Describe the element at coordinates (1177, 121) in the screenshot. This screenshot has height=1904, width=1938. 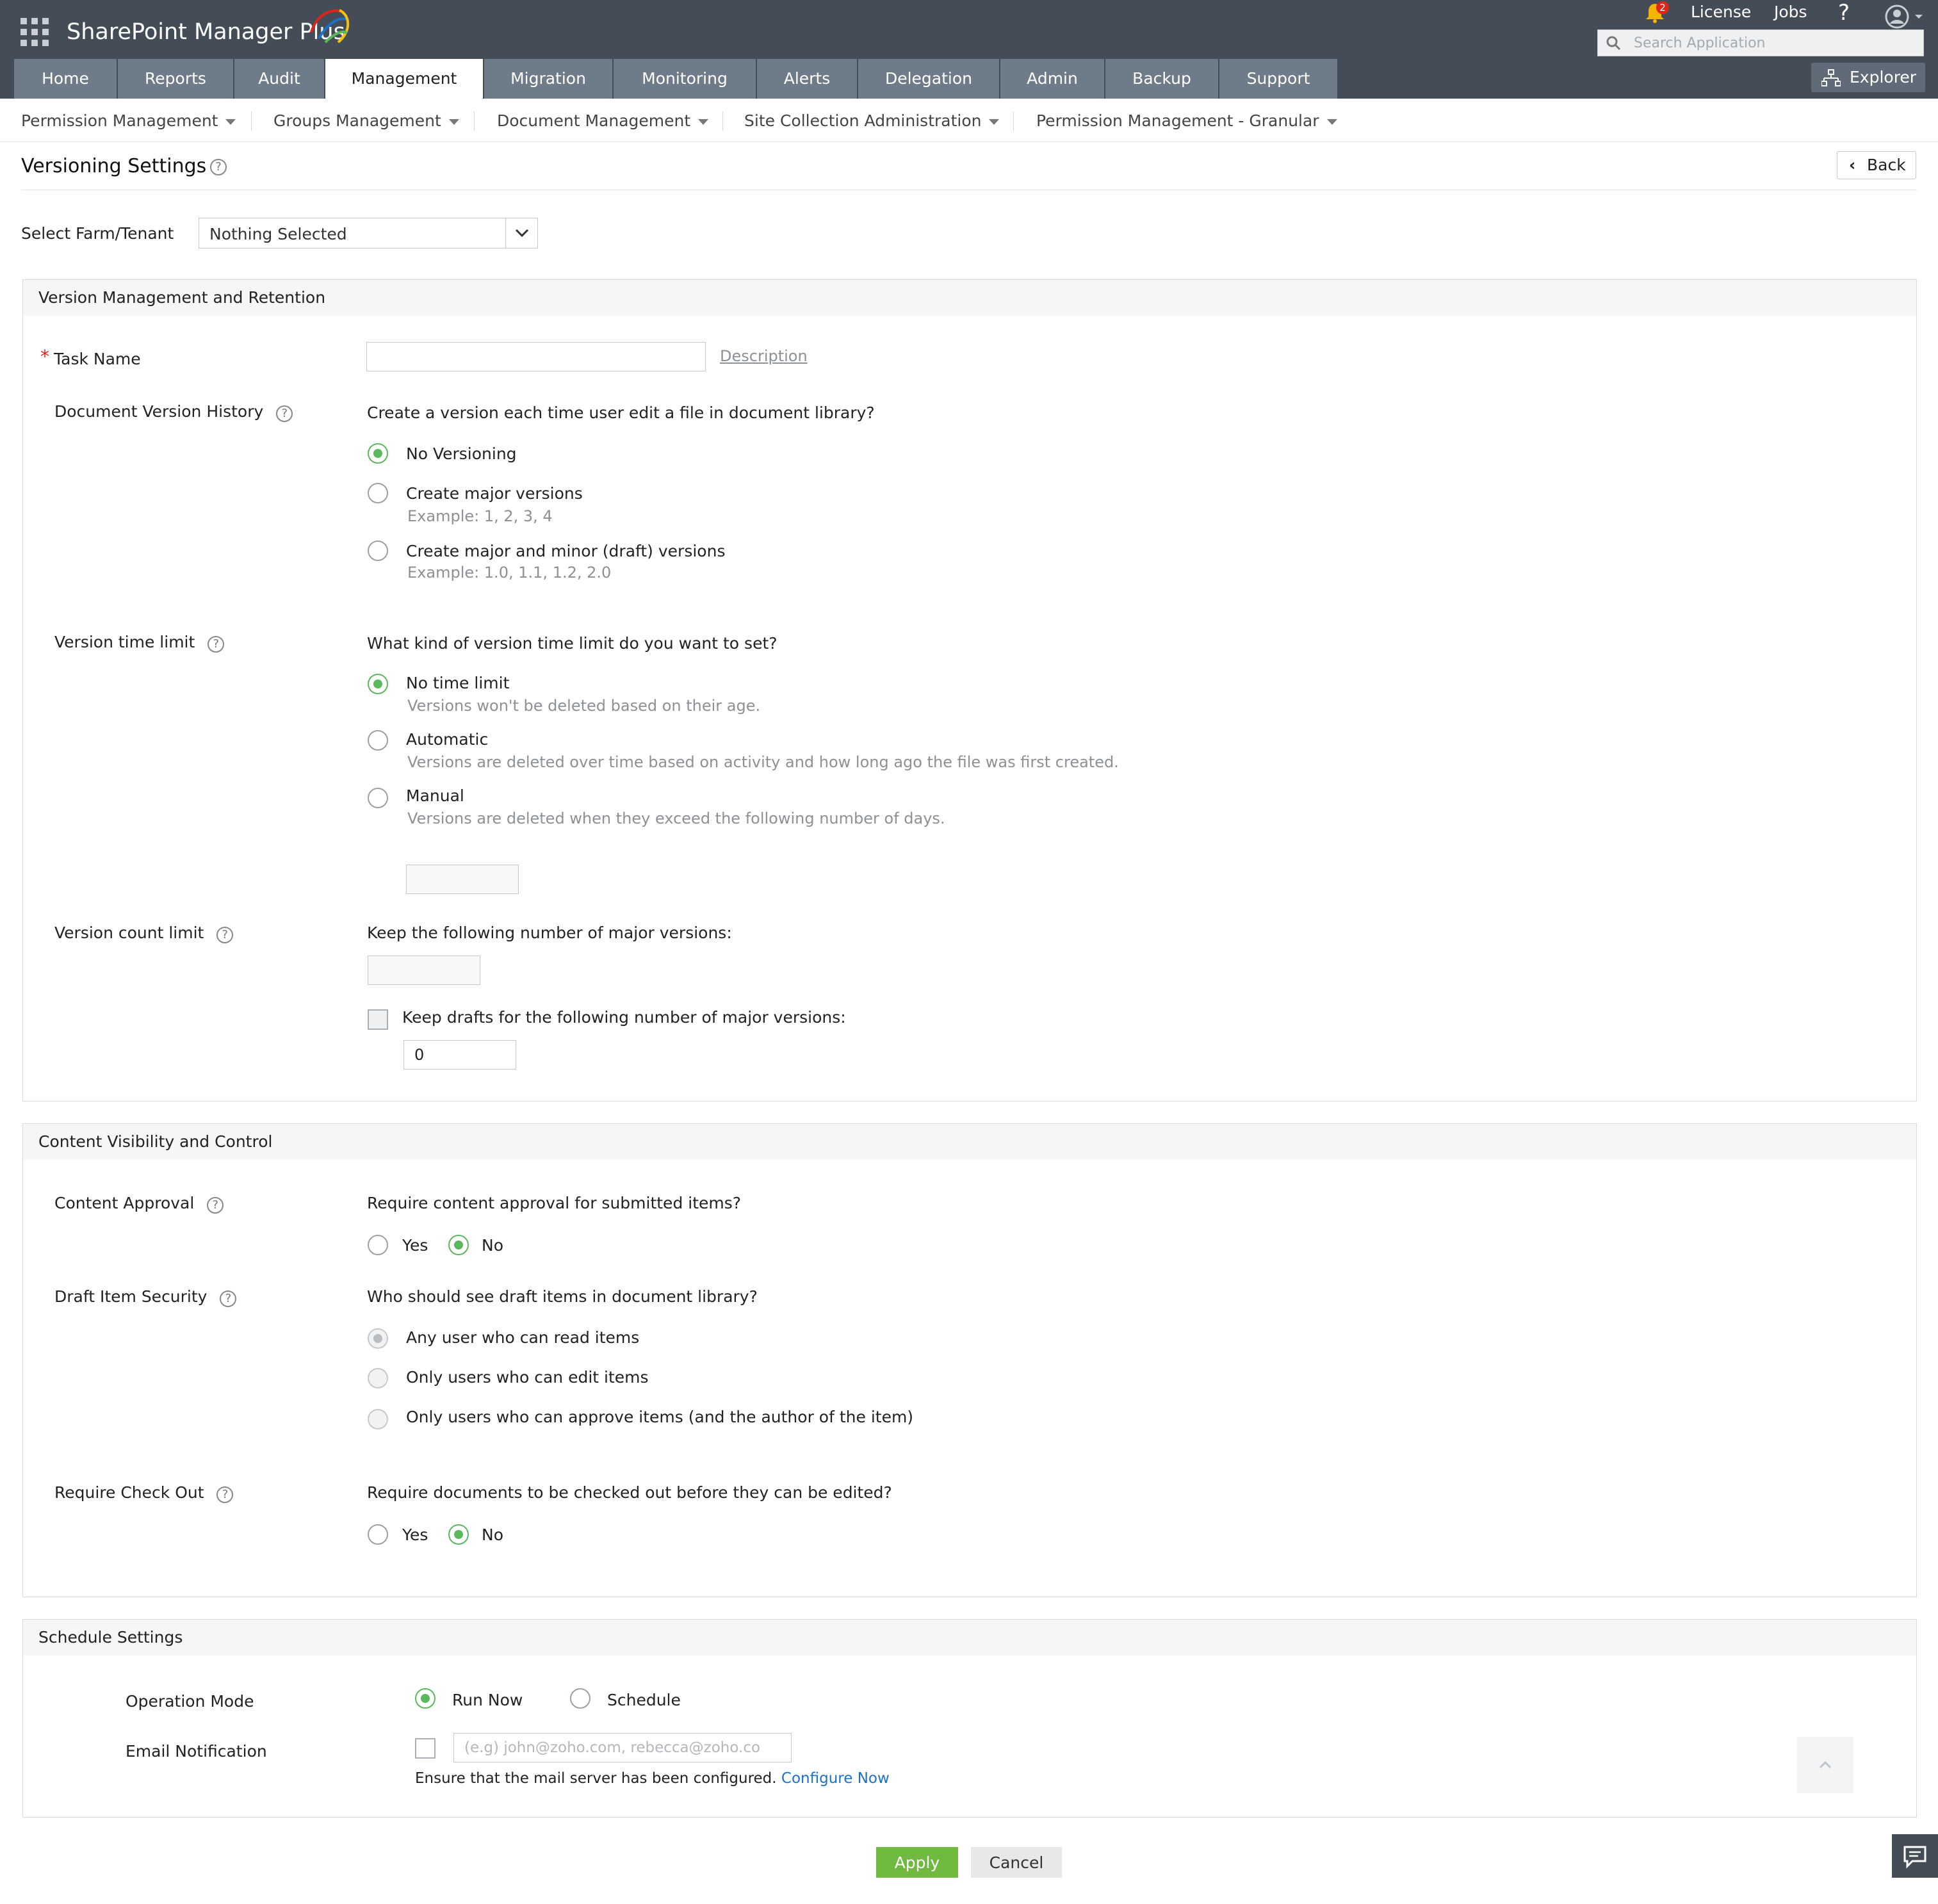
I see `subnav-label: Permission Management - Granular` at that location.